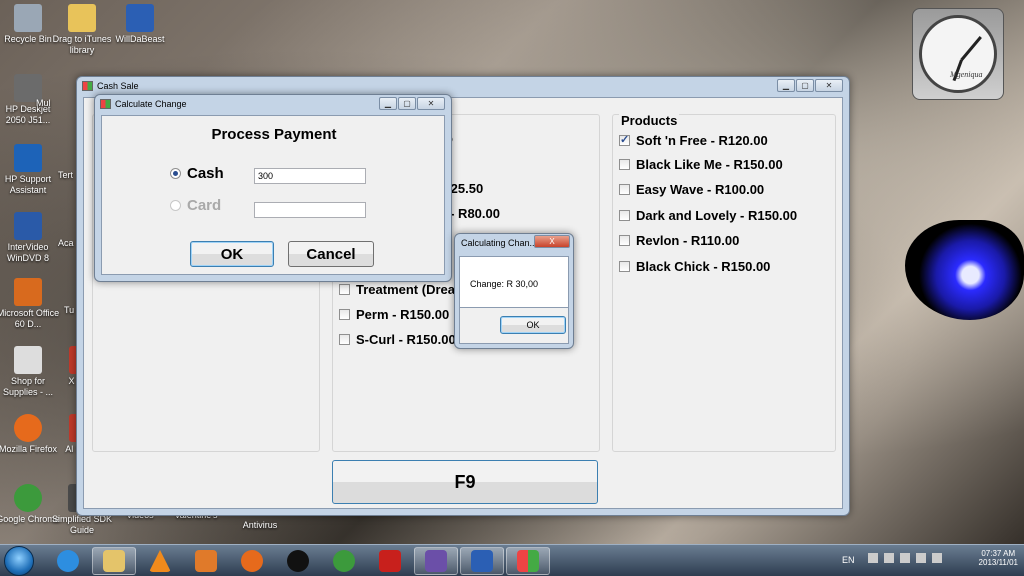 Image resolution: width=1024 pixels, height=576 pixels. What do you see at coordinates (394, 314) in the screenshot?
I see `service-item-perm: Perm - R150.00` at bounding box center [394, 314].